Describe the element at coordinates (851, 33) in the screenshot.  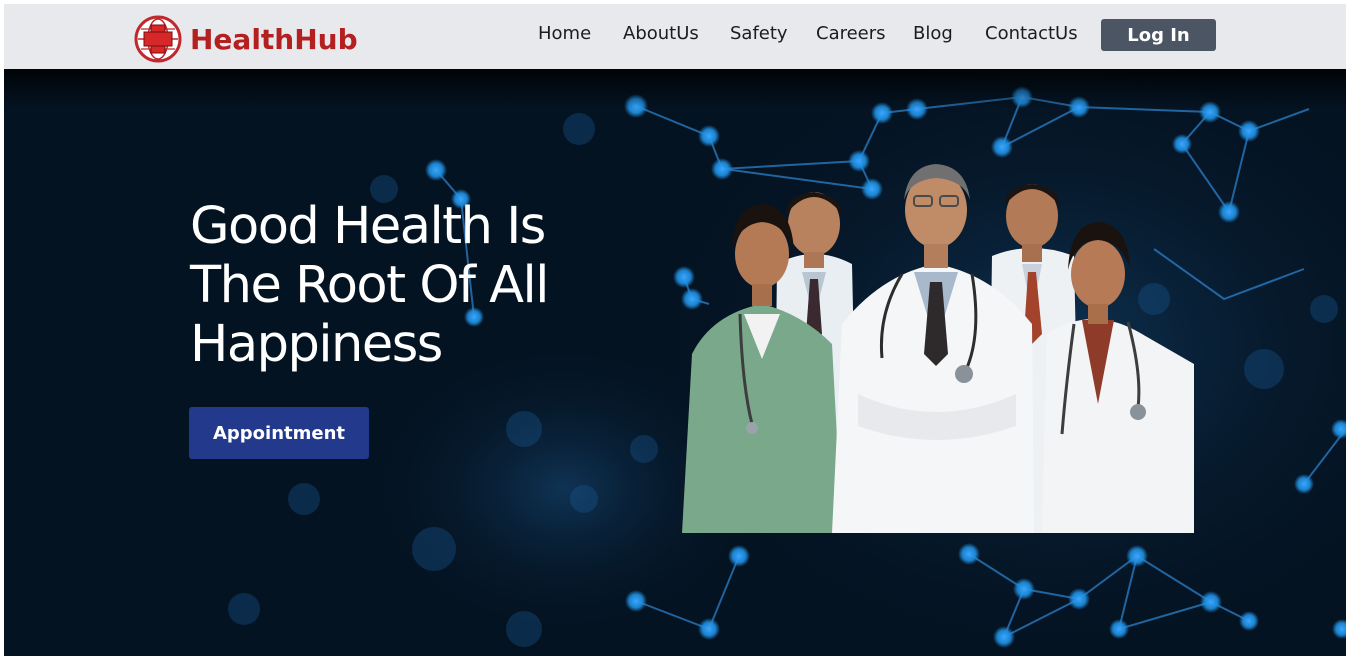
I see `nav-careers: Careers` at that location.